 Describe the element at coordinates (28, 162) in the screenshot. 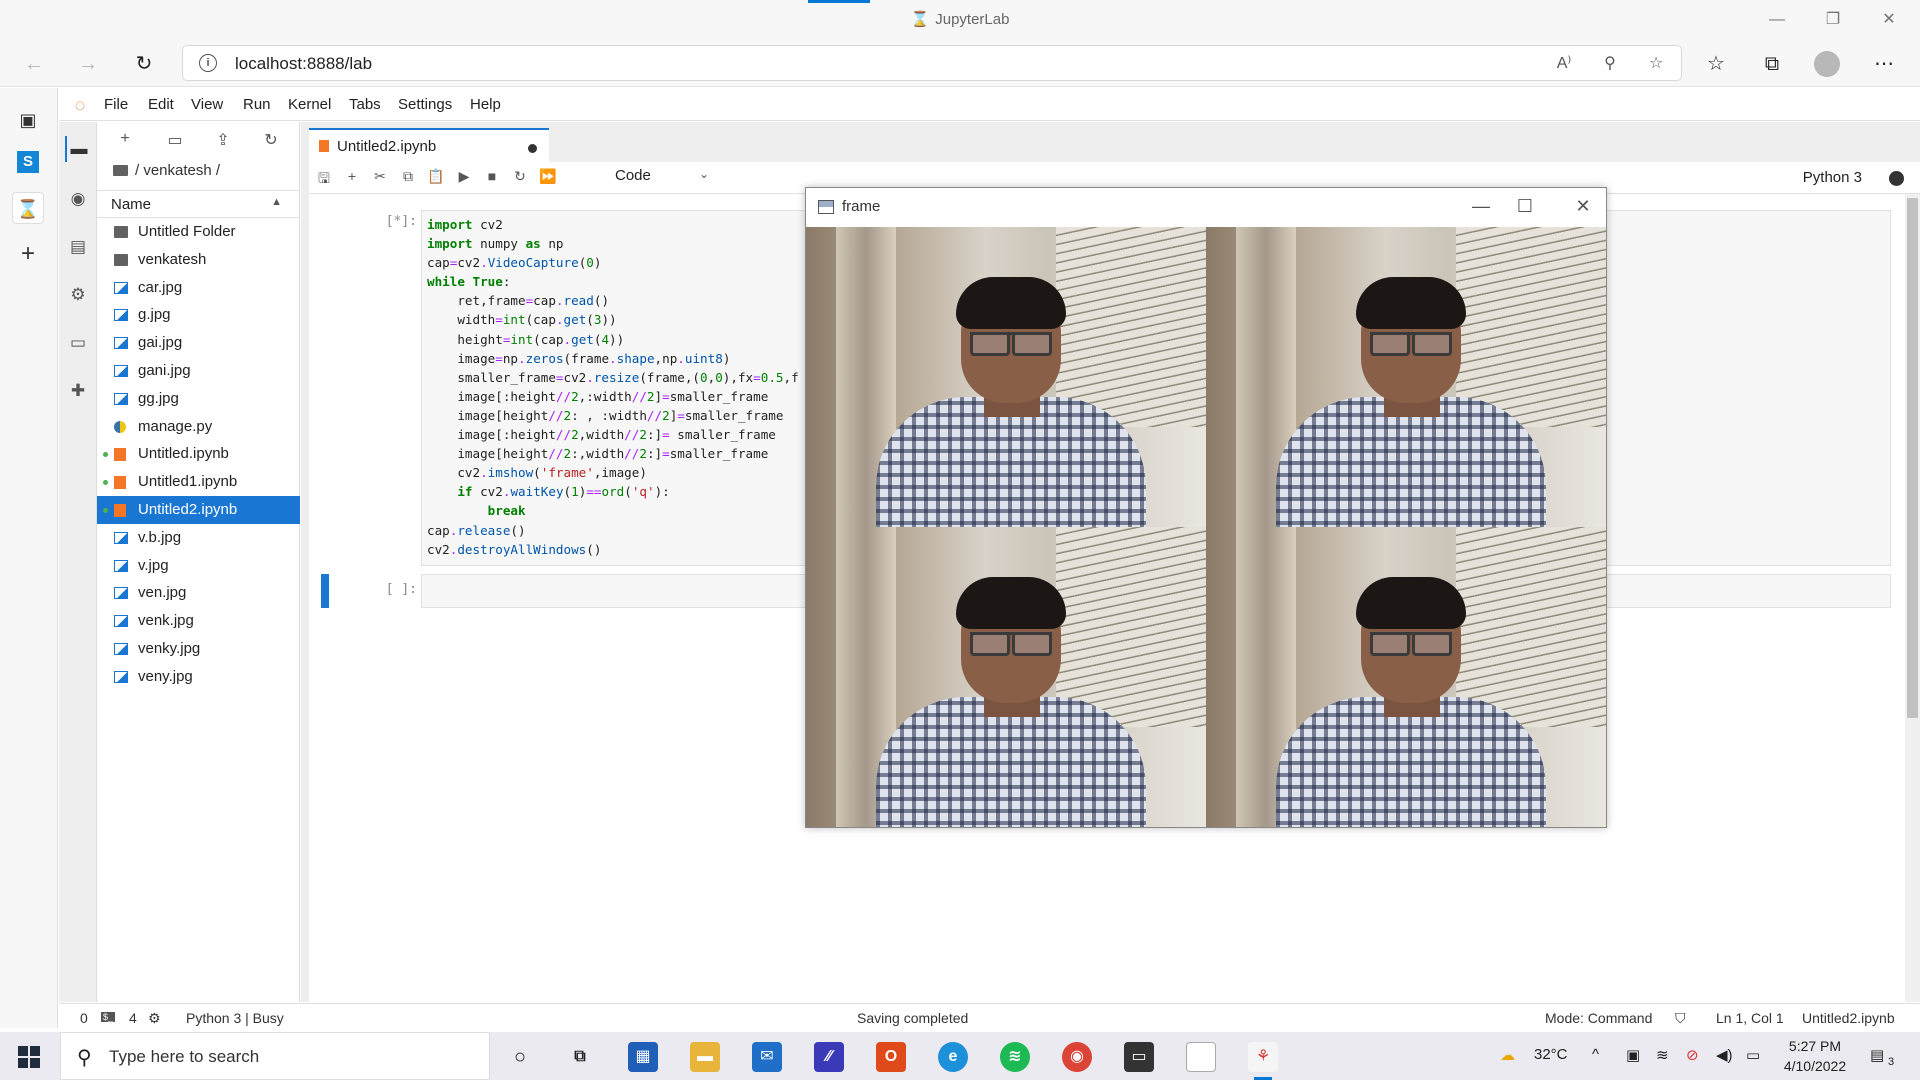

I see `skype-icon: S` at that location.